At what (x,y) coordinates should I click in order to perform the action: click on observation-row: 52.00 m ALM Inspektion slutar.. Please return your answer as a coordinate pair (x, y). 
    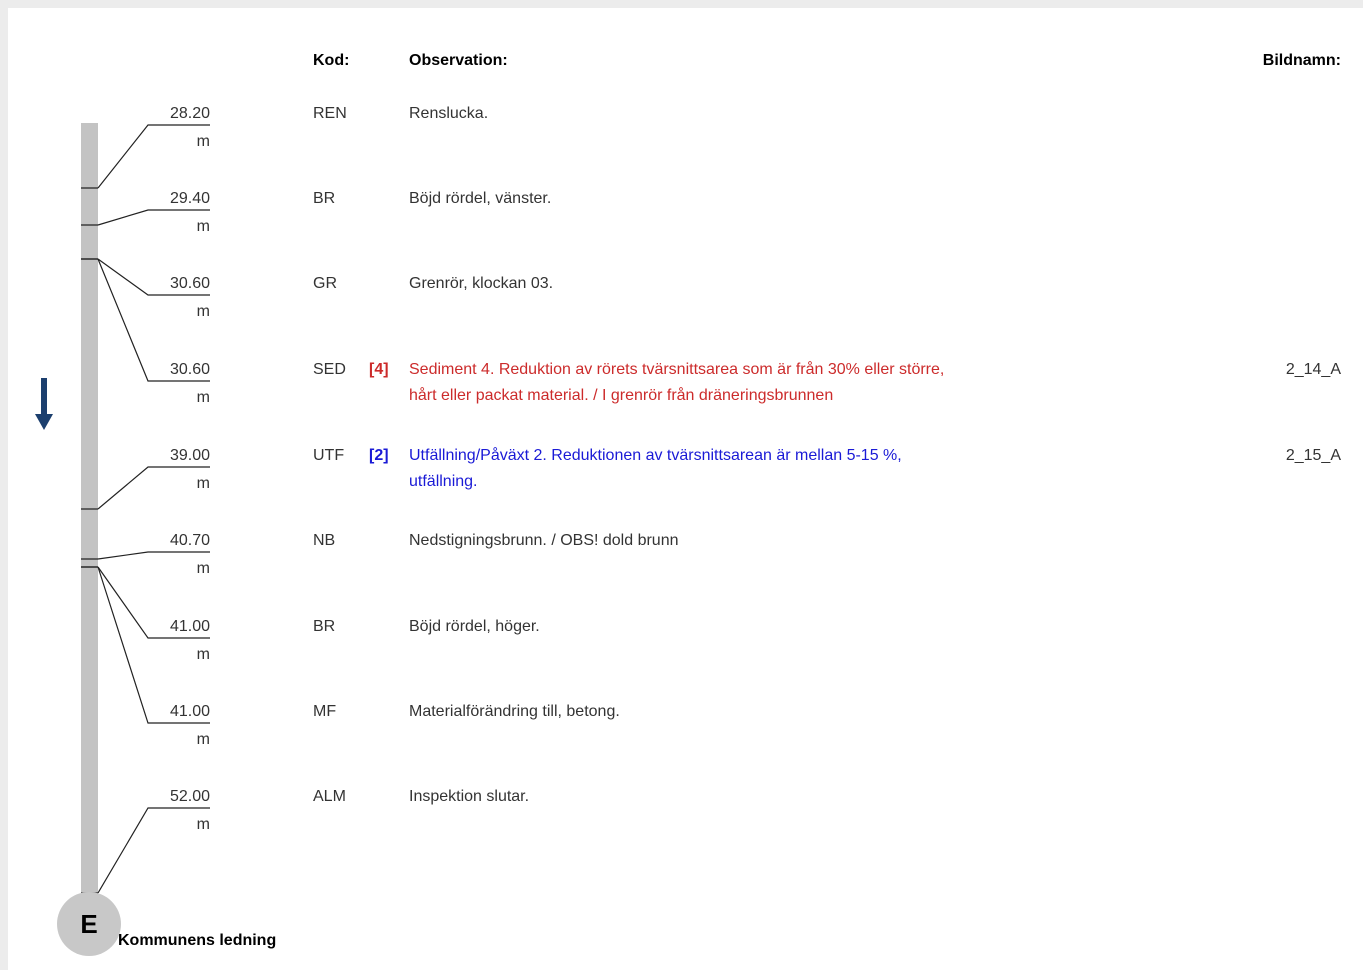
    Looking at the image, I should click on (681, 817).